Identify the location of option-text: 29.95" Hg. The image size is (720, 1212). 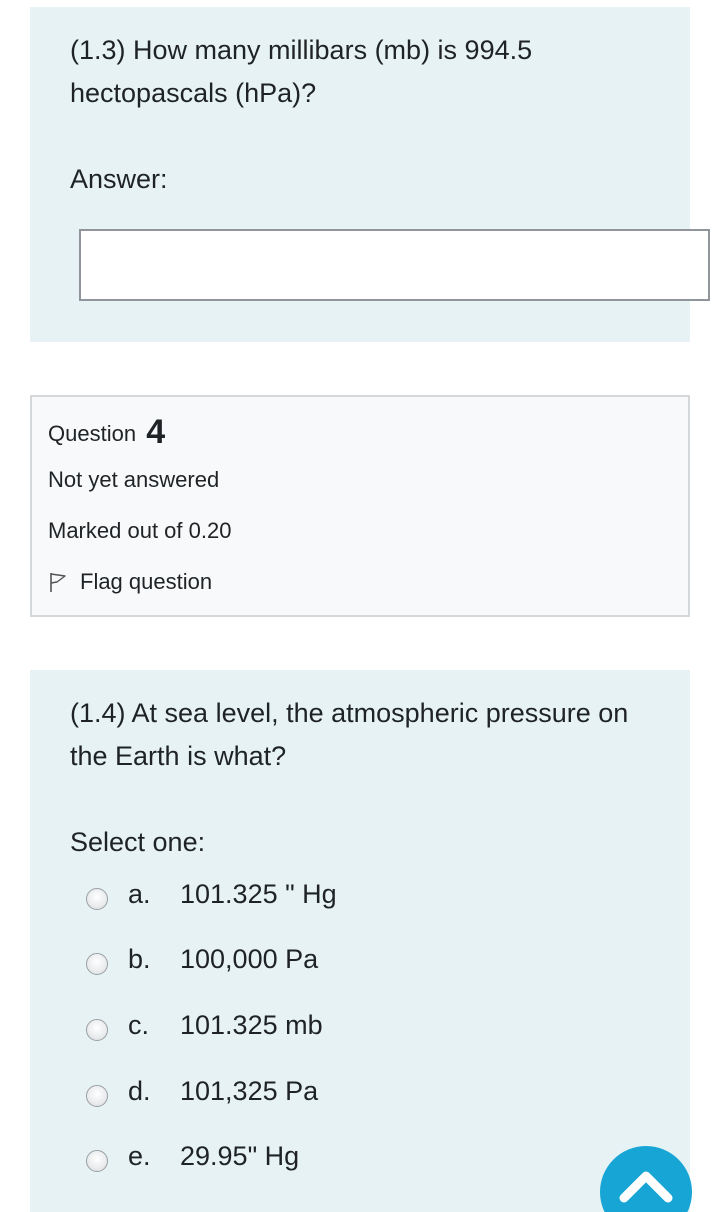
(240, 1155).